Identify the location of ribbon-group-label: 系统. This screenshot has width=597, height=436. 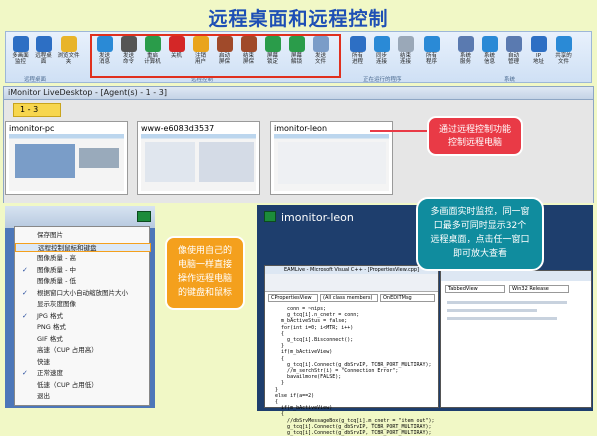
(510, 80).